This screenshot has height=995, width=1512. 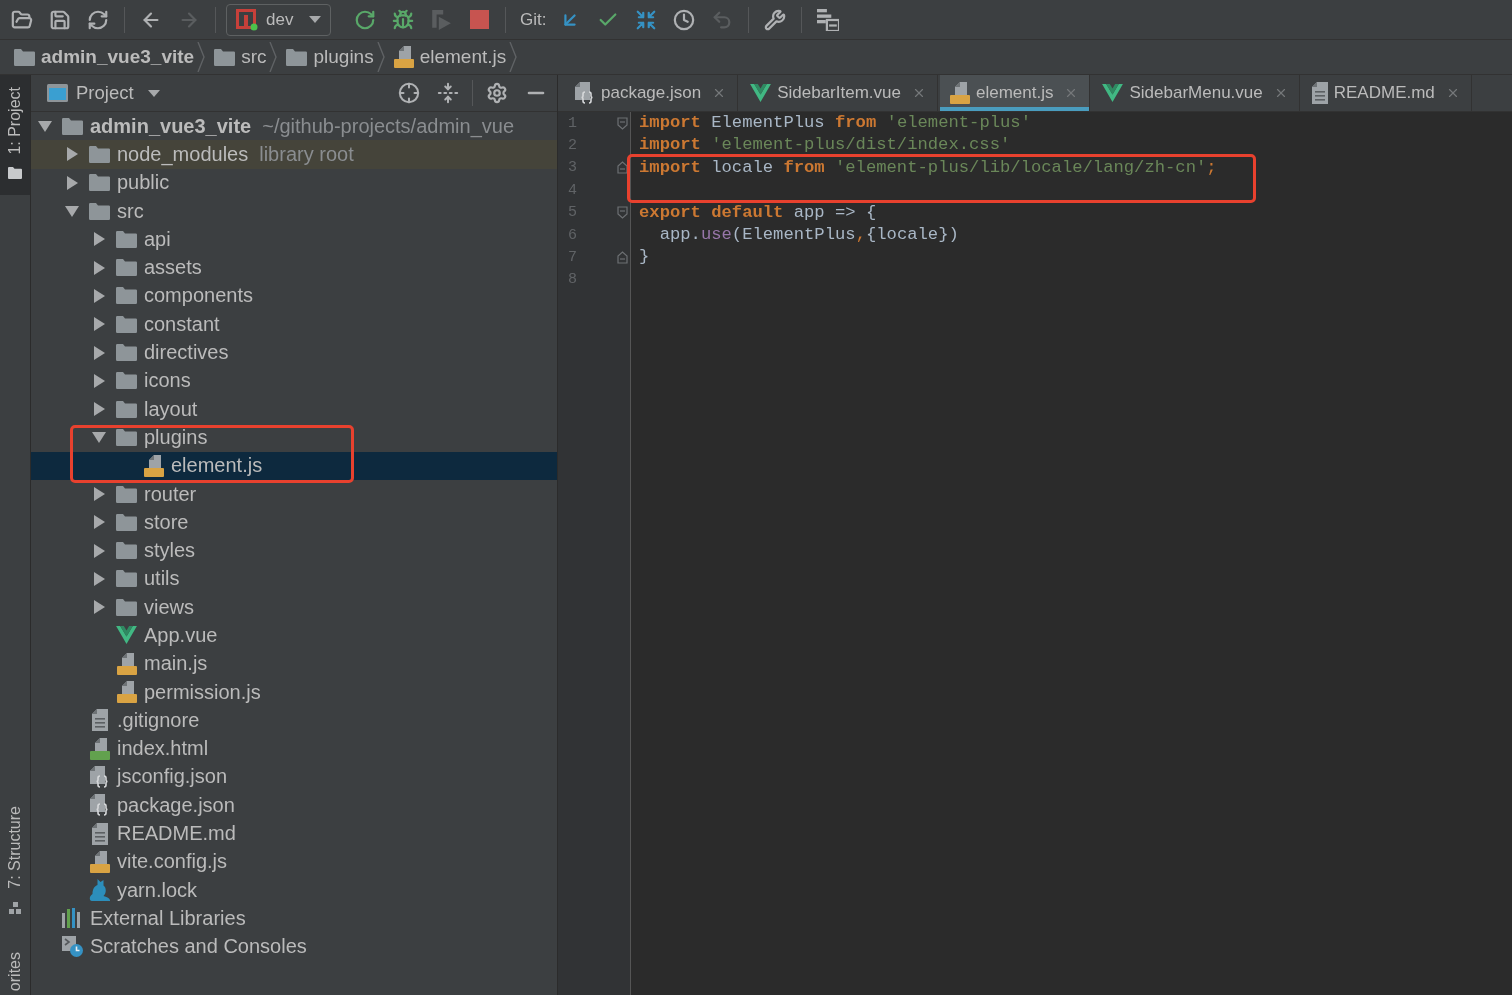 I want to click on refresh-icon, so click(x=98, y=19).